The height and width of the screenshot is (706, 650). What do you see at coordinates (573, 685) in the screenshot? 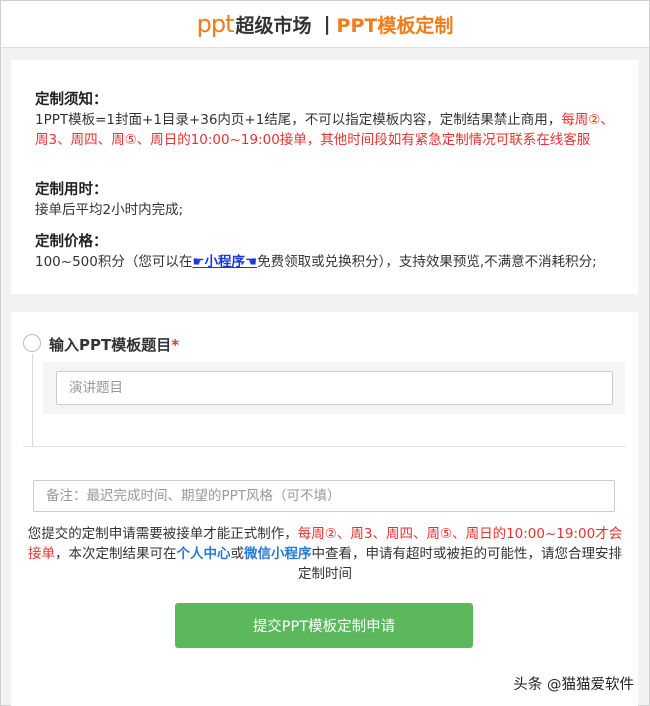
I see `watermark: 头条 @猫猫爱软件` at bounding box center [573, 685].